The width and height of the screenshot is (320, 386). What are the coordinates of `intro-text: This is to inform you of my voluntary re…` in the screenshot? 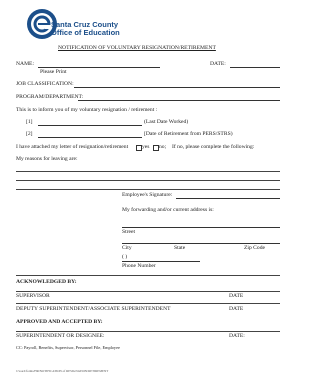 It's located at (87, 110).